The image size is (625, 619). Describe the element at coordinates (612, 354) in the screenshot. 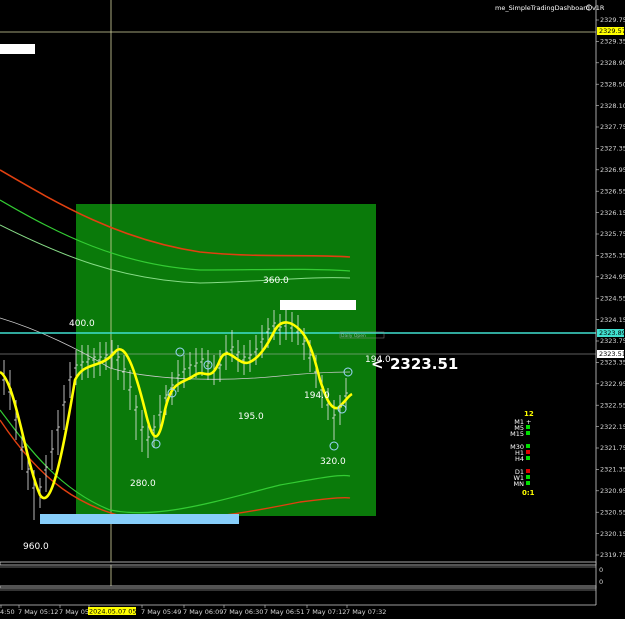

I see `current-price-tag-text: 2323.51` at that location.